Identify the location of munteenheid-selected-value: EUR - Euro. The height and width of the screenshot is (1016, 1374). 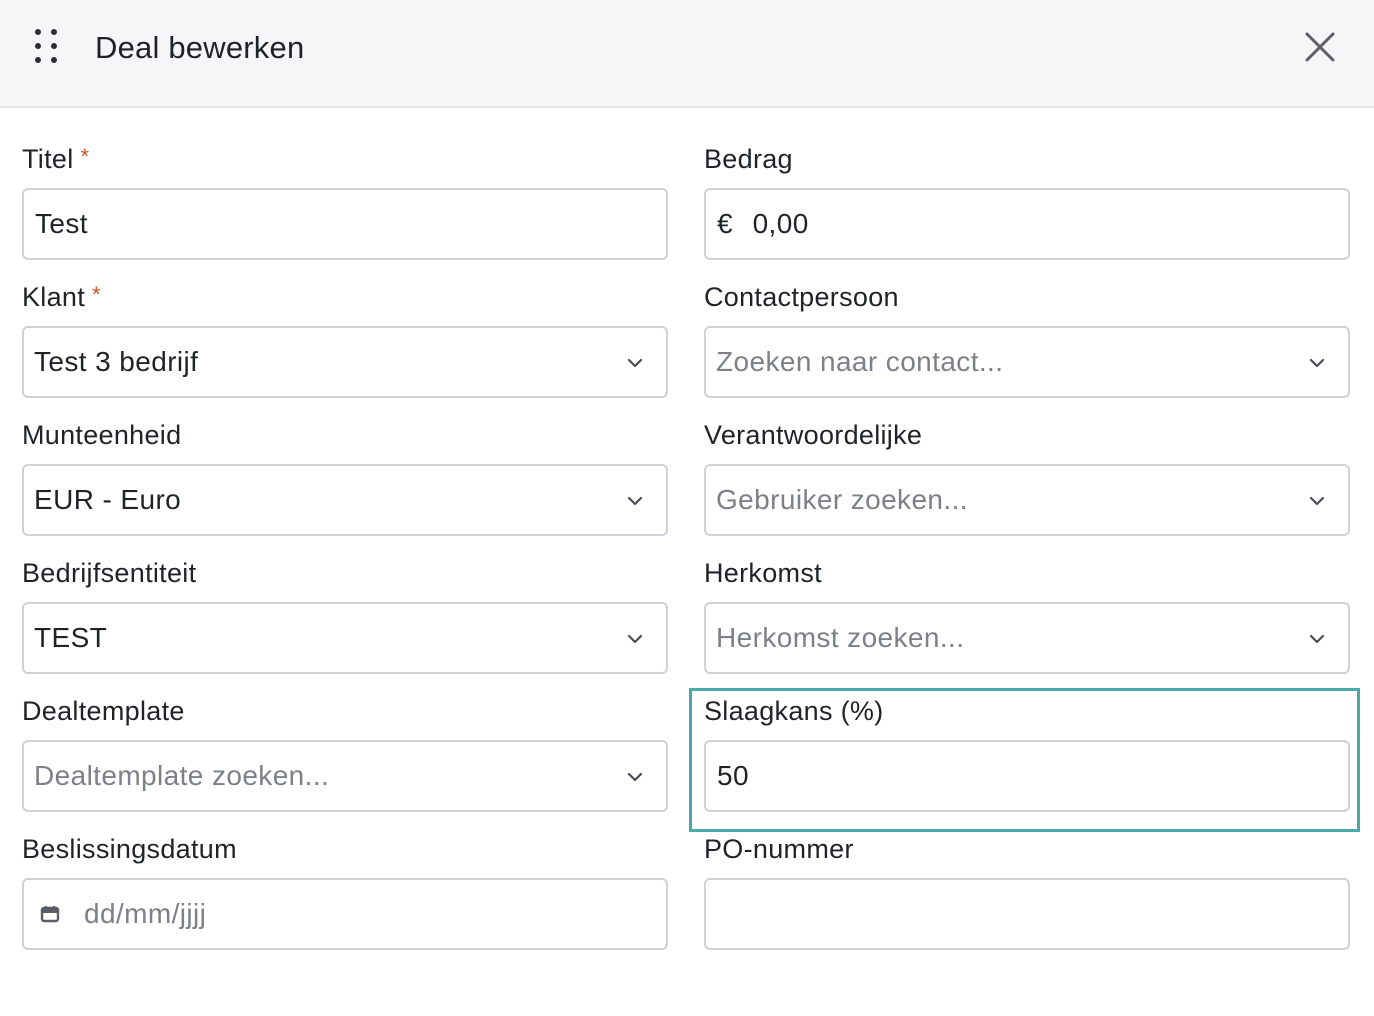
(108, 499).